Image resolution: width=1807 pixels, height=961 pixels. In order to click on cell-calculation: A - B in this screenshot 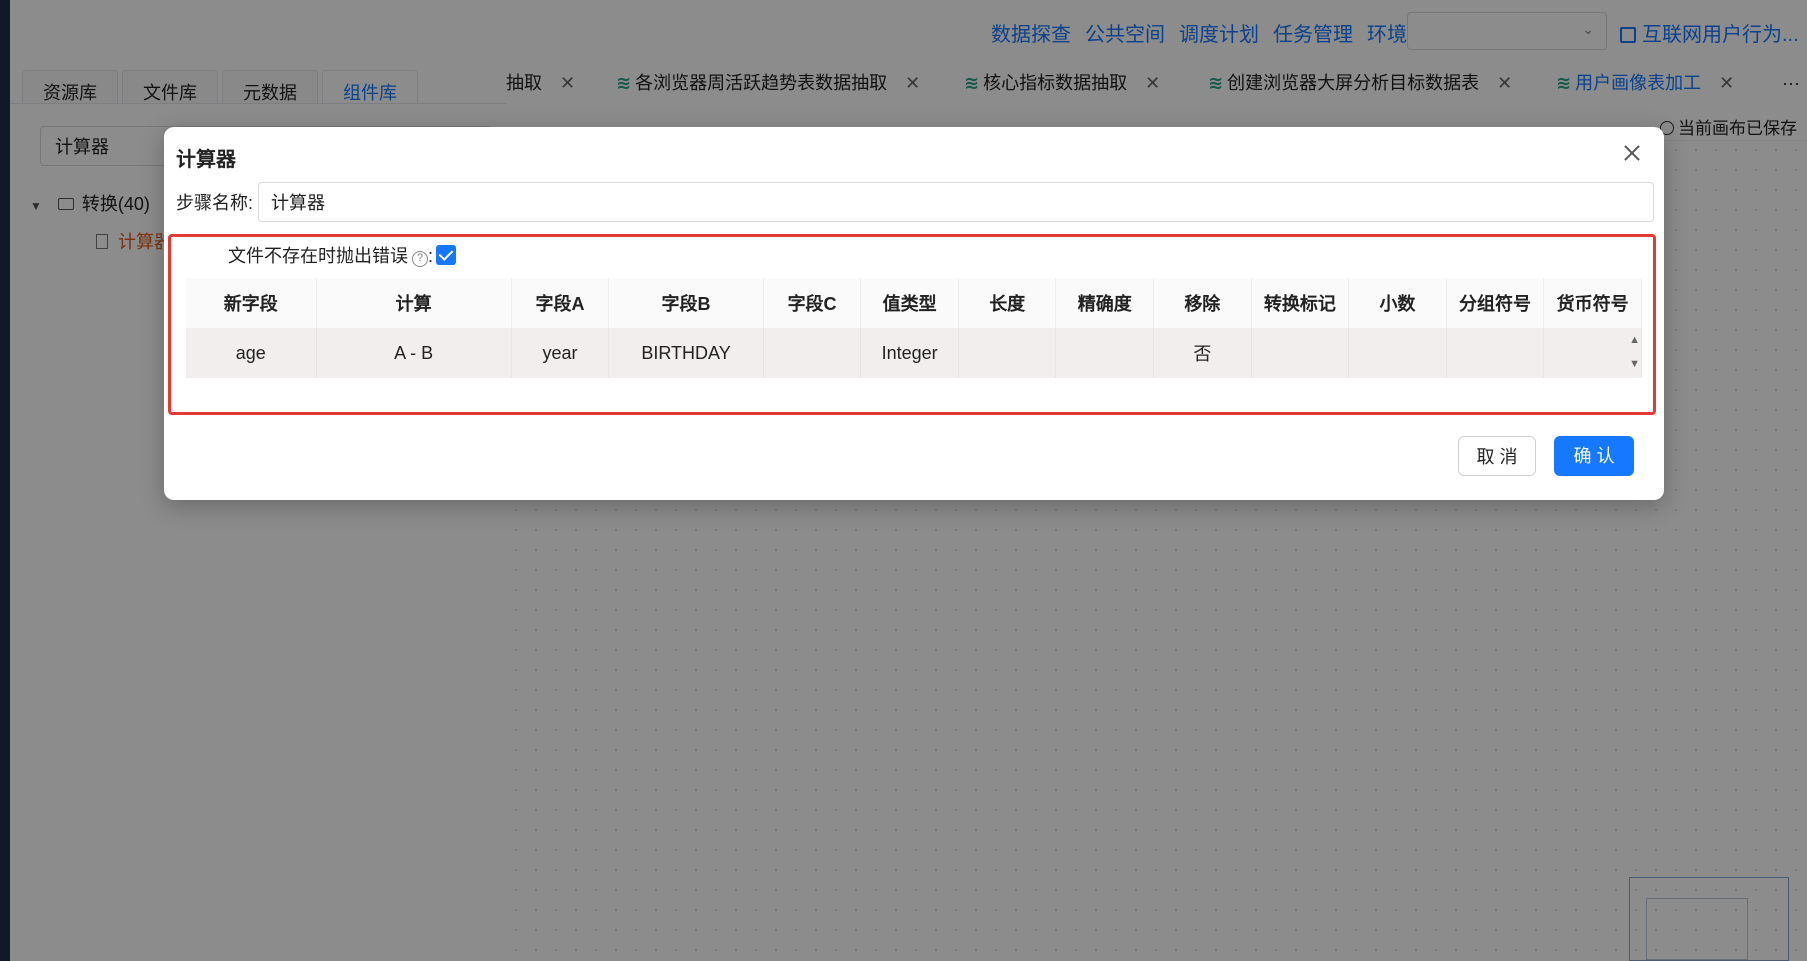, I will do `click(414, 353)`.